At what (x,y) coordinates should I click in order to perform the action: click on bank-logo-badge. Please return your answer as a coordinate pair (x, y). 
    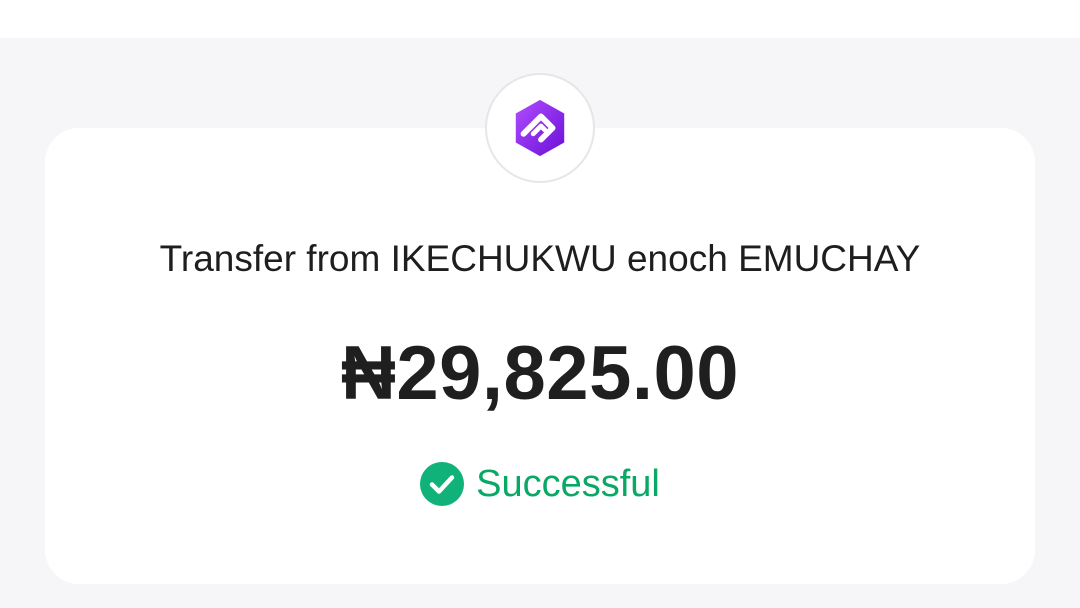
    Looking at the image, I should click on (540, 128).